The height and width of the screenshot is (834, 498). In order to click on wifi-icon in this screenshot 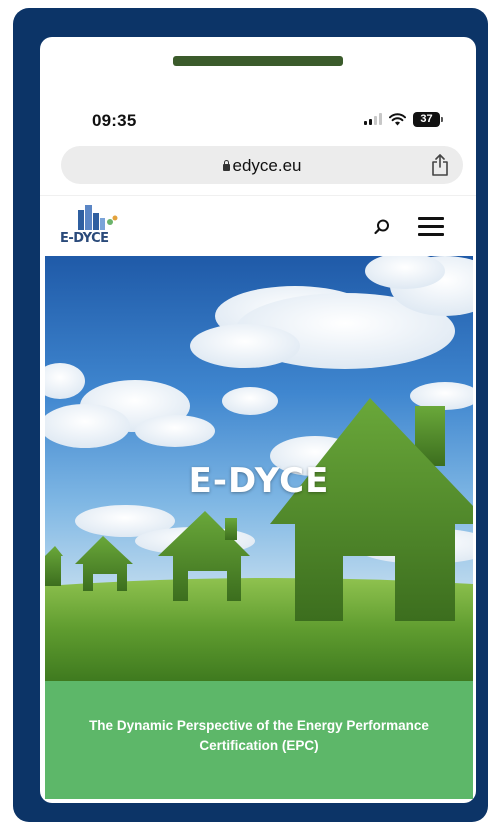, I will do `click(397, 118)`.